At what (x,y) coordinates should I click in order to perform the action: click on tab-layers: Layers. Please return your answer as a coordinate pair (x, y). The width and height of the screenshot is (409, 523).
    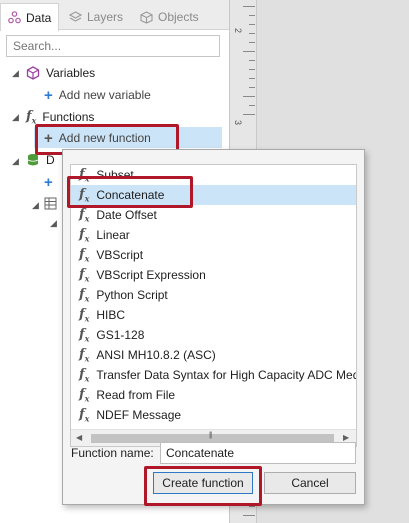
    Looking at the image, I should click on (96, 17).